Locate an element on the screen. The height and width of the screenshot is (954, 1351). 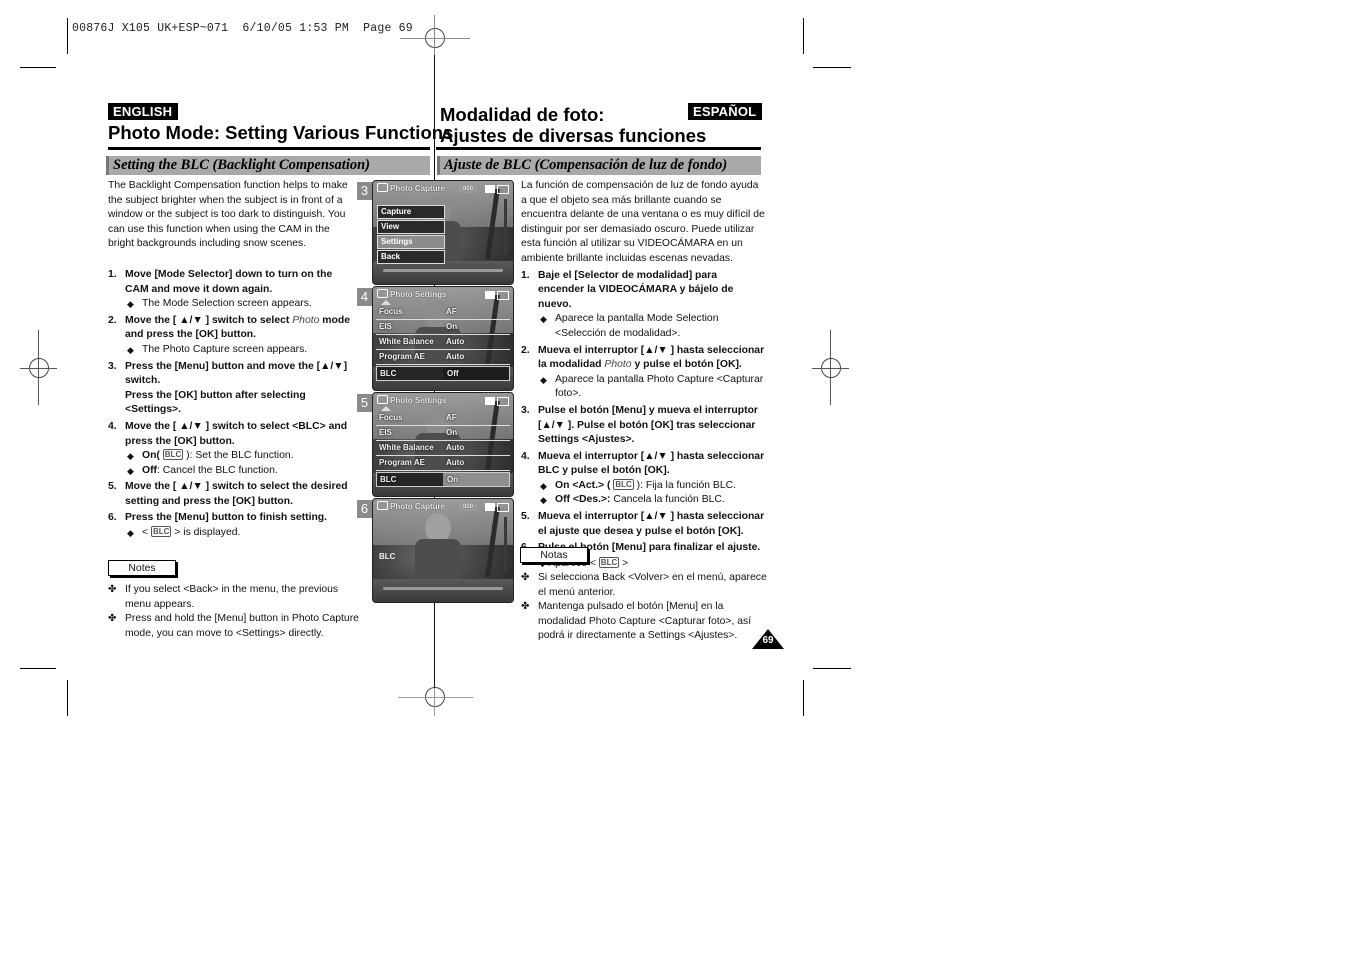
page-title-spanish-line1: Modalidad de foto: is located at coordinates (522, 114).